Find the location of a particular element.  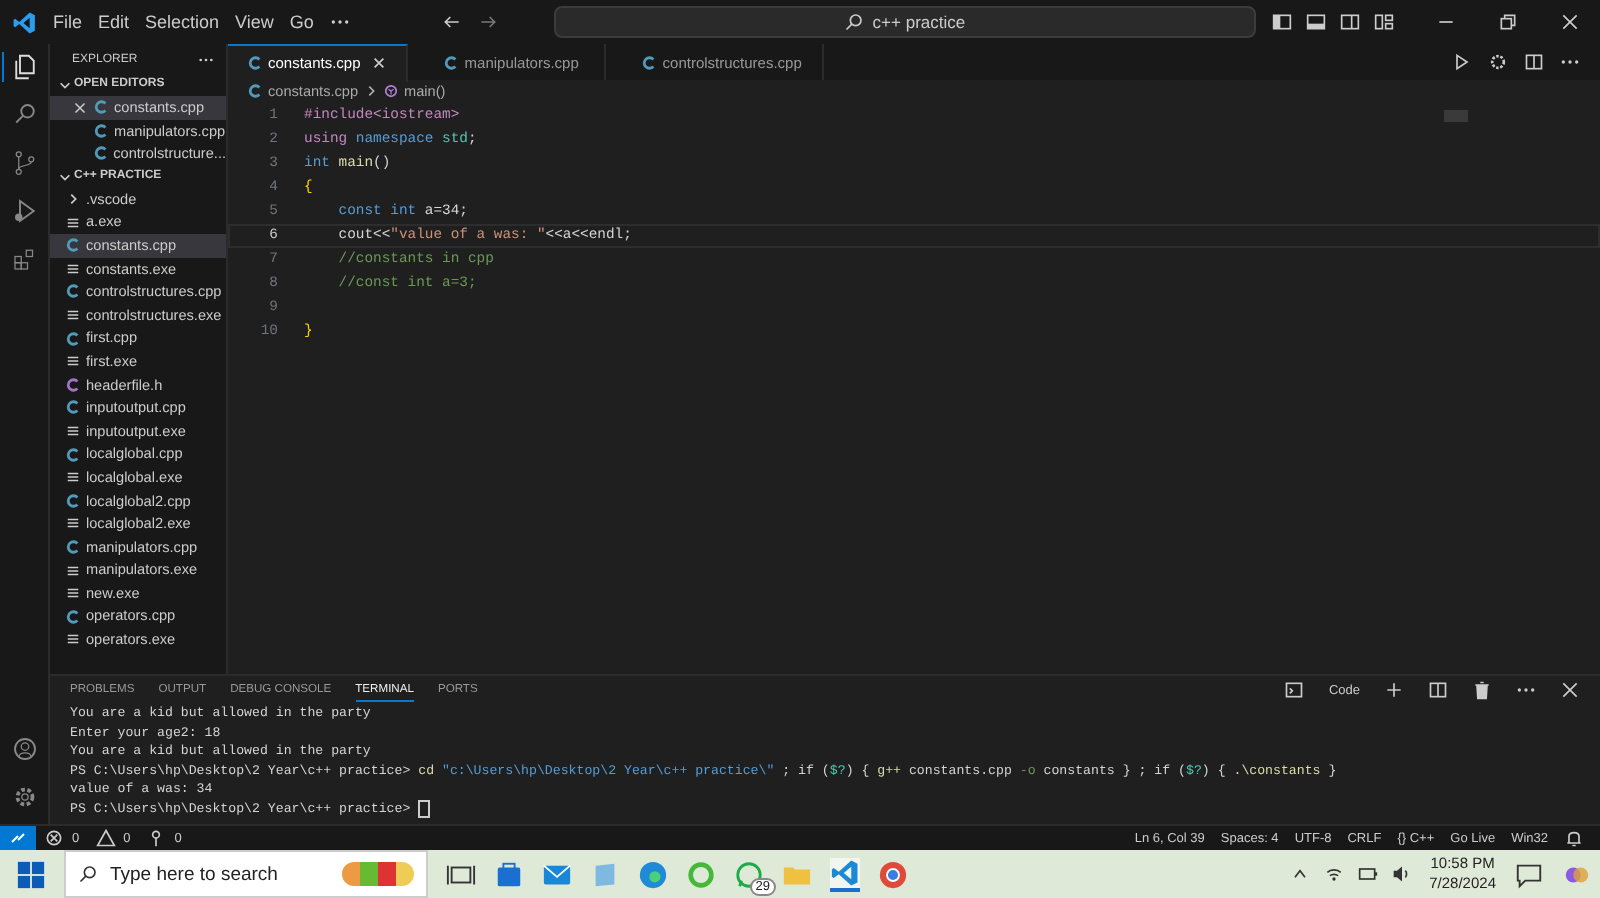

layout-icon is located at coordinates (1384, 22).